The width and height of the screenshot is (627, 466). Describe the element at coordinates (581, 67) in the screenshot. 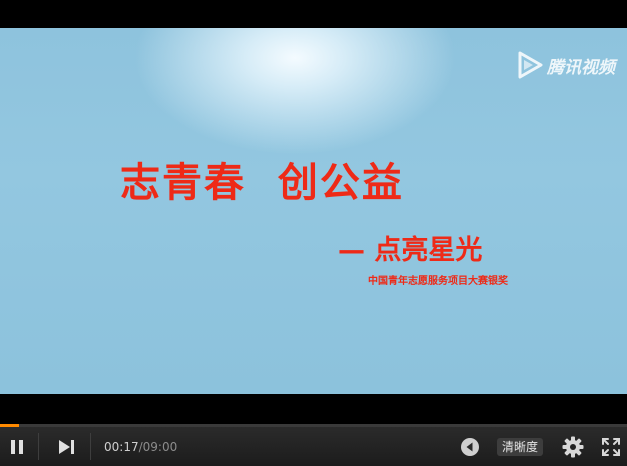

I see `watermark-text: 腾讯视频` at that location.